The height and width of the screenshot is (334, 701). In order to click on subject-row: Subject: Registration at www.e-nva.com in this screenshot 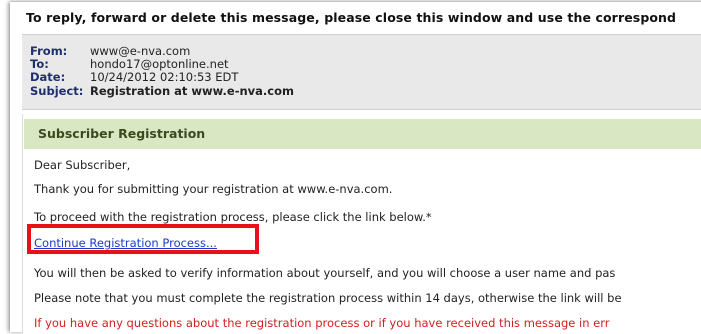, I will do `click(162, 91)`.